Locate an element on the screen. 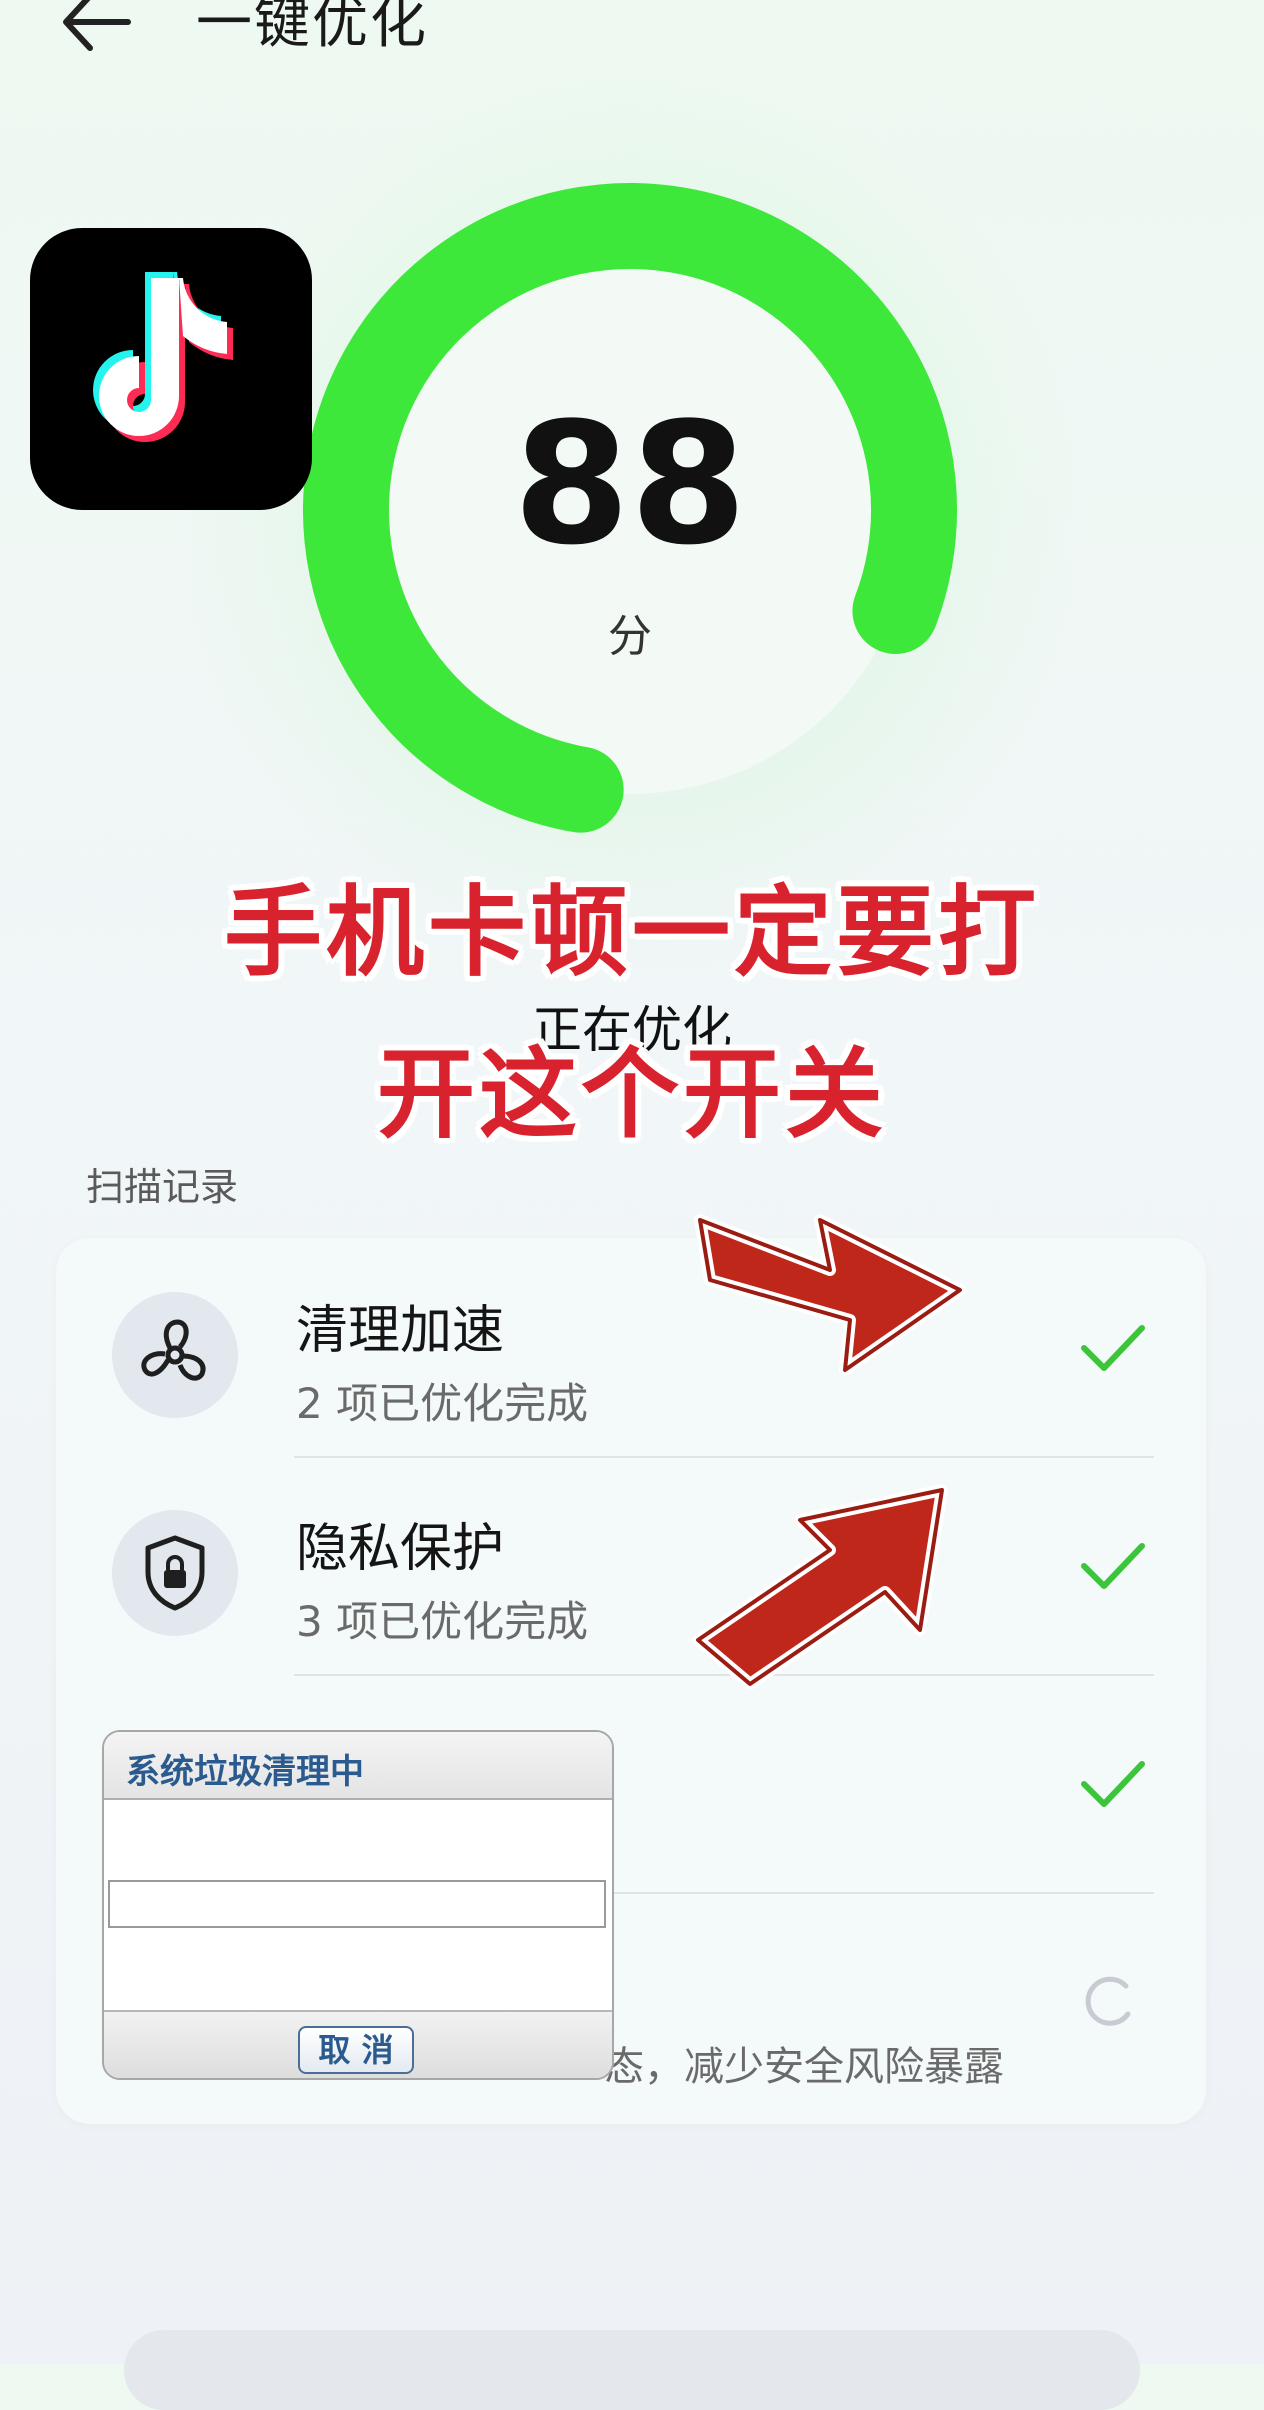 The height and width of the screenshot is (2410, 1264). loading-spinner-icon is located at coordinates (1108, 2001).